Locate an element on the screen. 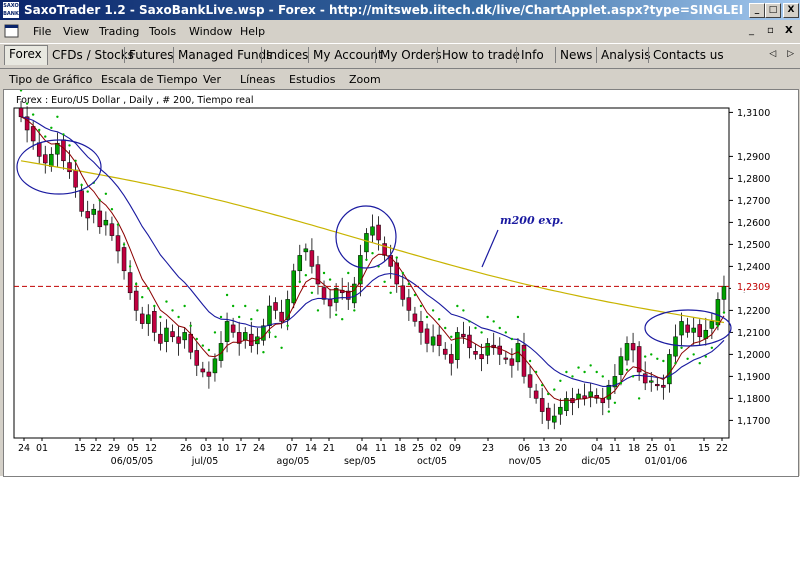 The width and height of the screenshot is (800, 576). y-tick-label: 1,2000 is located at coordinates (753, 355).